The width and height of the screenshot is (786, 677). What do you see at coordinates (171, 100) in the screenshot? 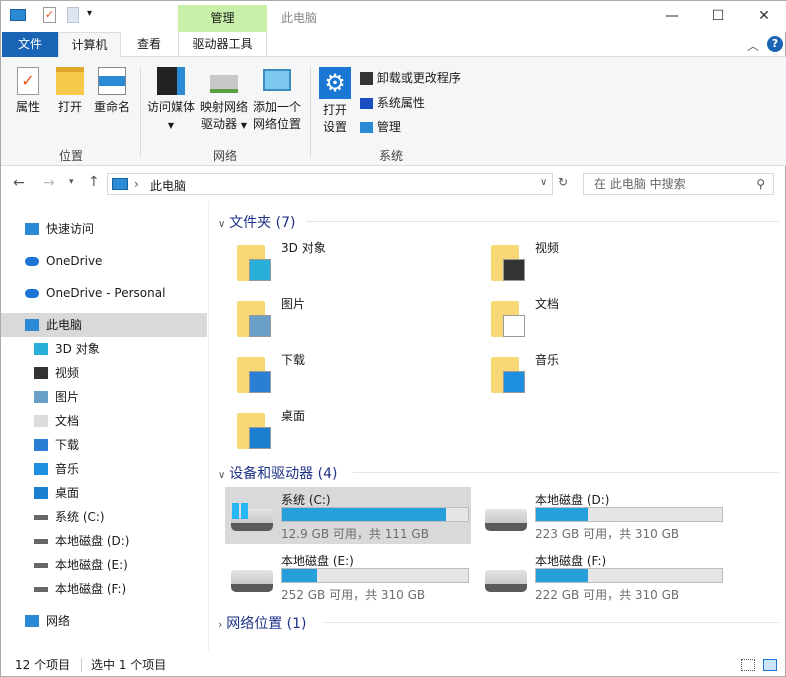
I see `access-media-button: 访问媒体 ▼` at bounding box center [171, 100].